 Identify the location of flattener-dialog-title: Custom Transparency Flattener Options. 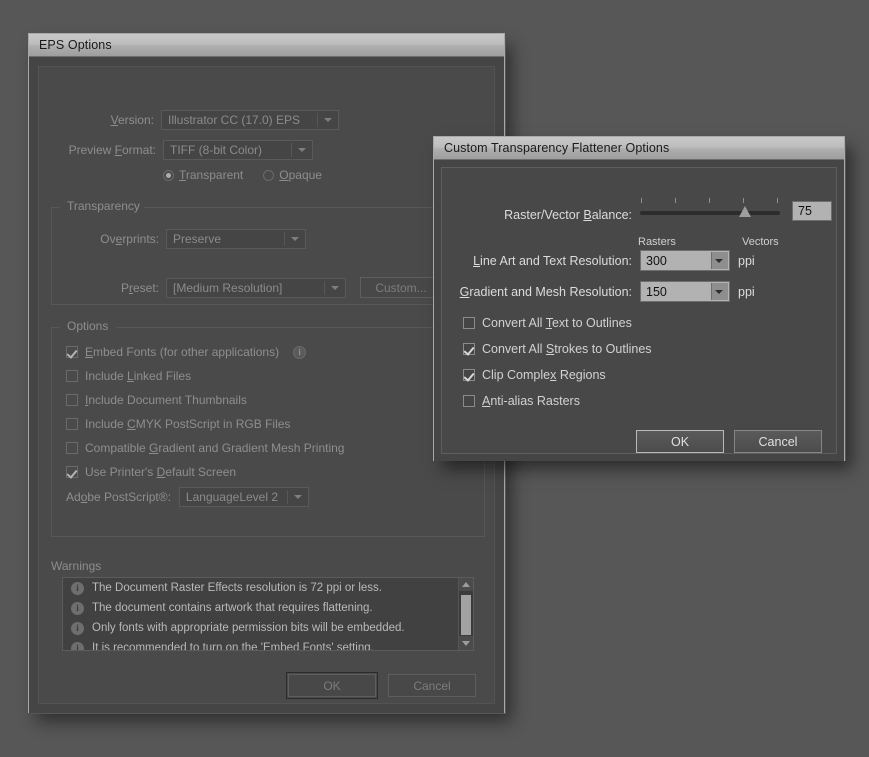
(557, 148).